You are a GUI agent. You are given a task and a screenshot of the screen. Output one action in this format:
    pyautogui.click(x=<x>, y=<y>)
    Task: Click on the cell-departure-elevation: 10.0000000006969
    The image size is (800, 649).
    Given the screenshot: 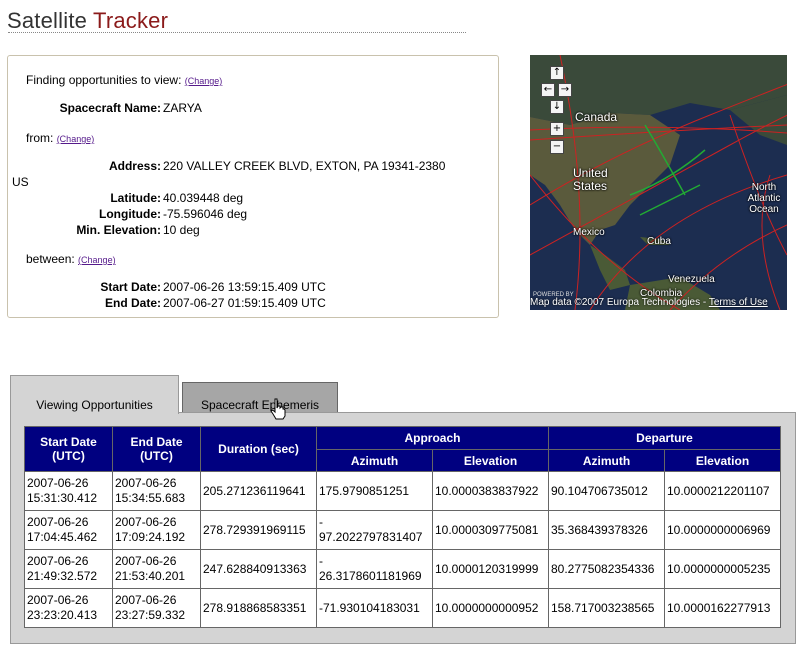 What is the action you would take?
    pyautogui.click(x=722, y=530)
    